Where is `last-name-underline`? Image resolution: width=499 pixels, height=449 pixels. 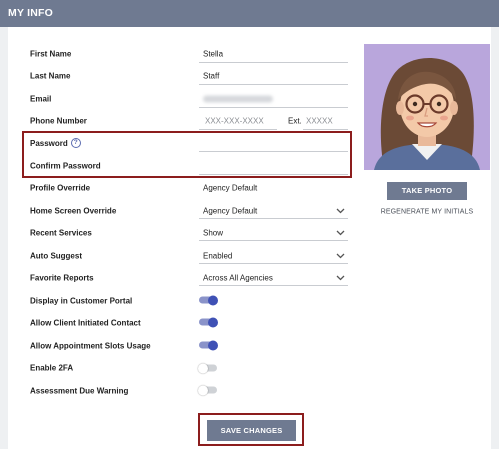 last-name-underline is located at coordinates (273, 84).